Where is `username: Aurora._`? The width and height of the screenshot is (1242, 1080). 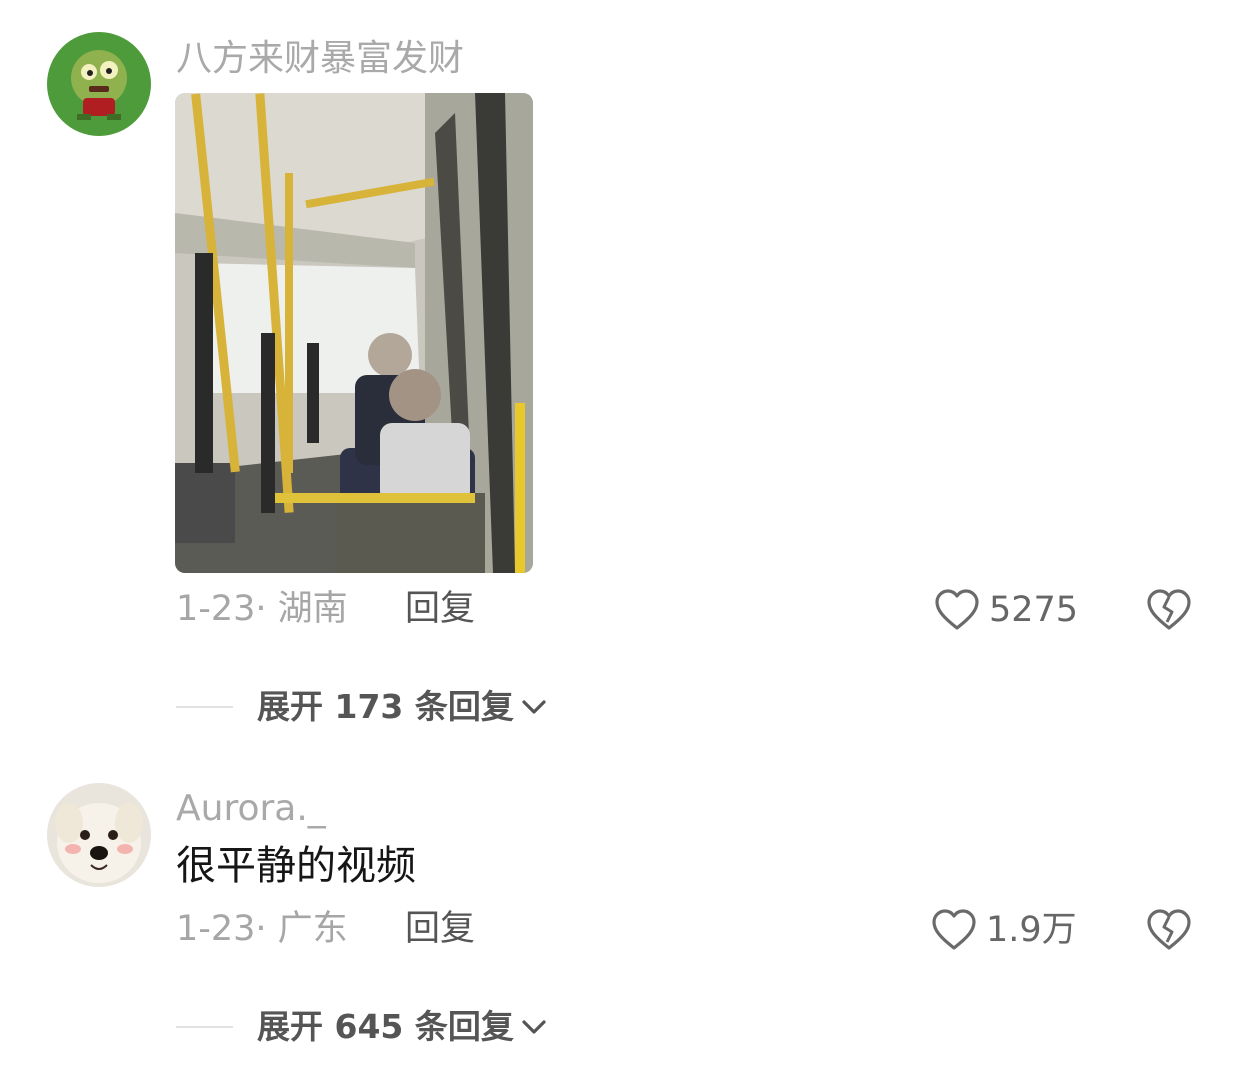
username: Aurora._ is located at coordinates (251, 809).